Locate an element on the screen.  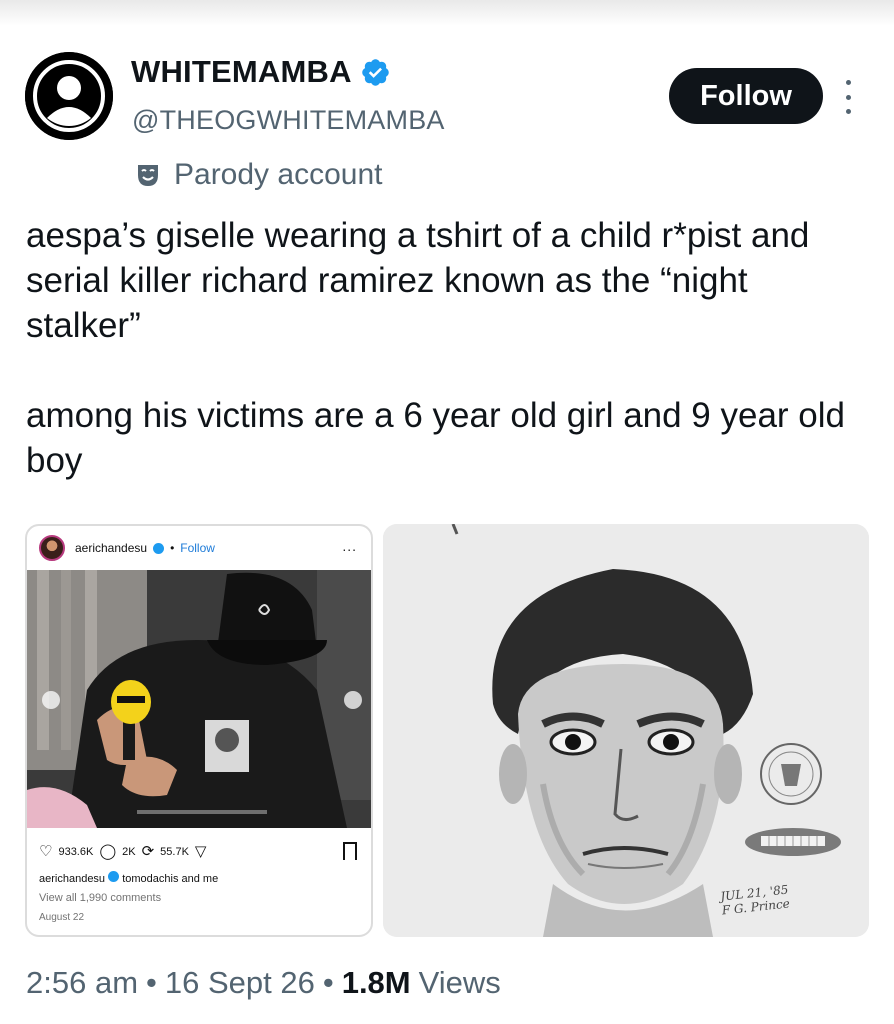
ig-photo is located at coordinates (199, 699).